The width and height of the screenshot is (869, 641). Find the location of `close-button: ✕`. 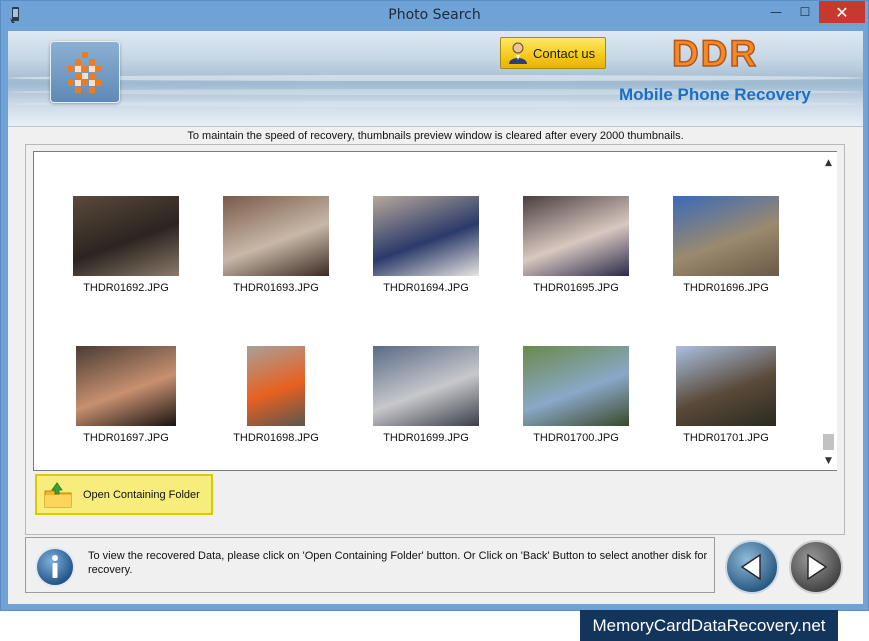

close-button: ✕ is located at coordinates (842, 12).